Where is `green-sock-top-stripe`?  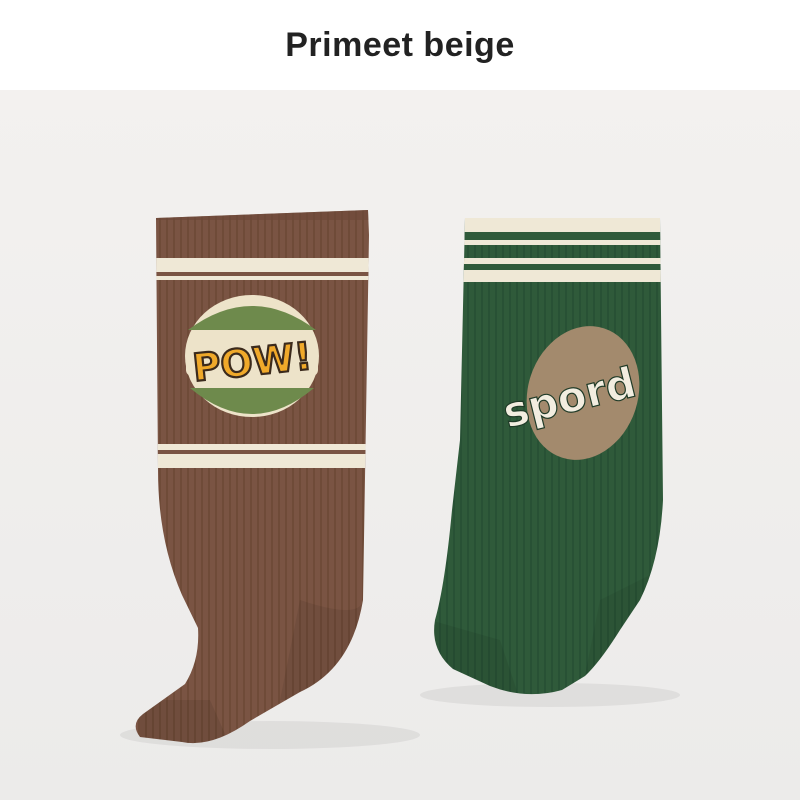 green-sock-top-stripe is located at coordinates (551, 225).